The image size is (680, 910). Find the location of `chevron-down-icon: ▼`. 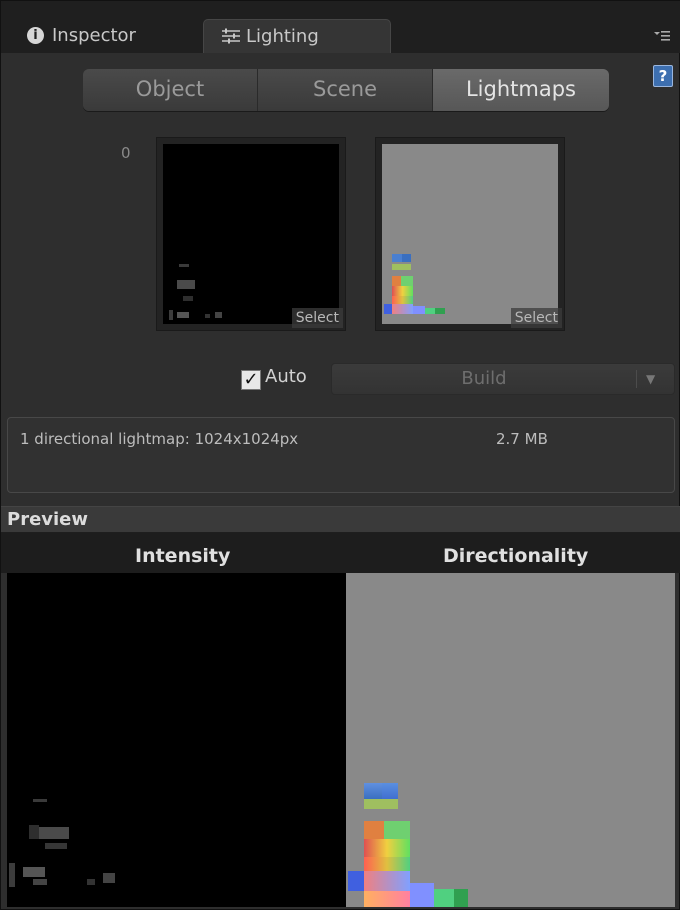

chevron-down-icon: ▼ is located at coordinates (650, 379).